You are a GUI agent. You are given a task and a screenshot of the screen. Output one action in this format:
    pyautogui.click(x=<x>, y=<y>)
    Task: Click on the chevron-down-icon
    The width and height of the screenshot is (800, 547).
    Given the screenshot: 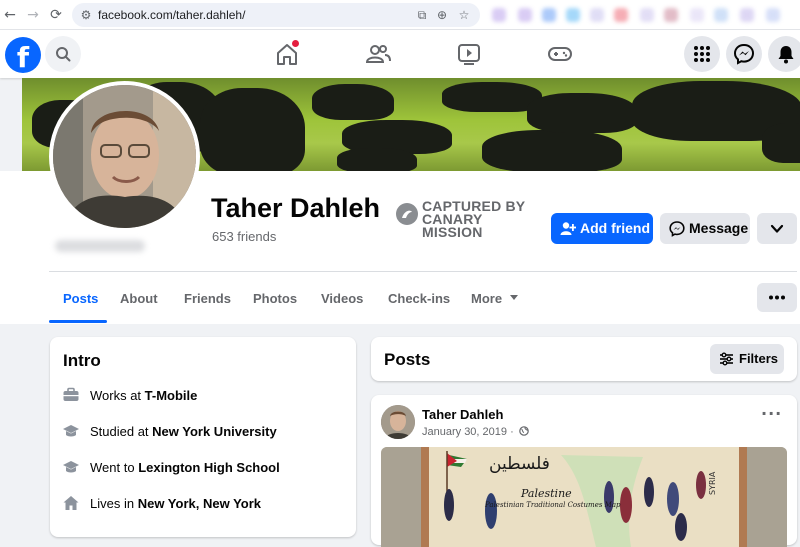 What is the action you would take?
    pyautogui.click(x=777, y=228)
    